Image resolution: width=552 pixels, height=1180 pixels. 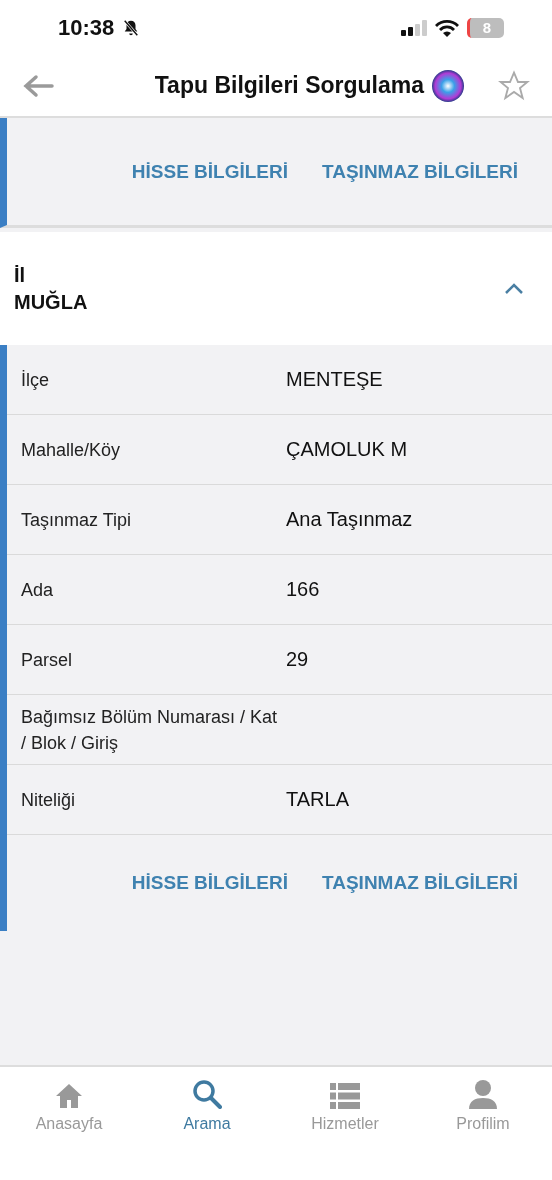 What do you see at coordinates (485, 27) in the screenshot?
I see `battery-indicator: 8` at bounding box center [485, 27].